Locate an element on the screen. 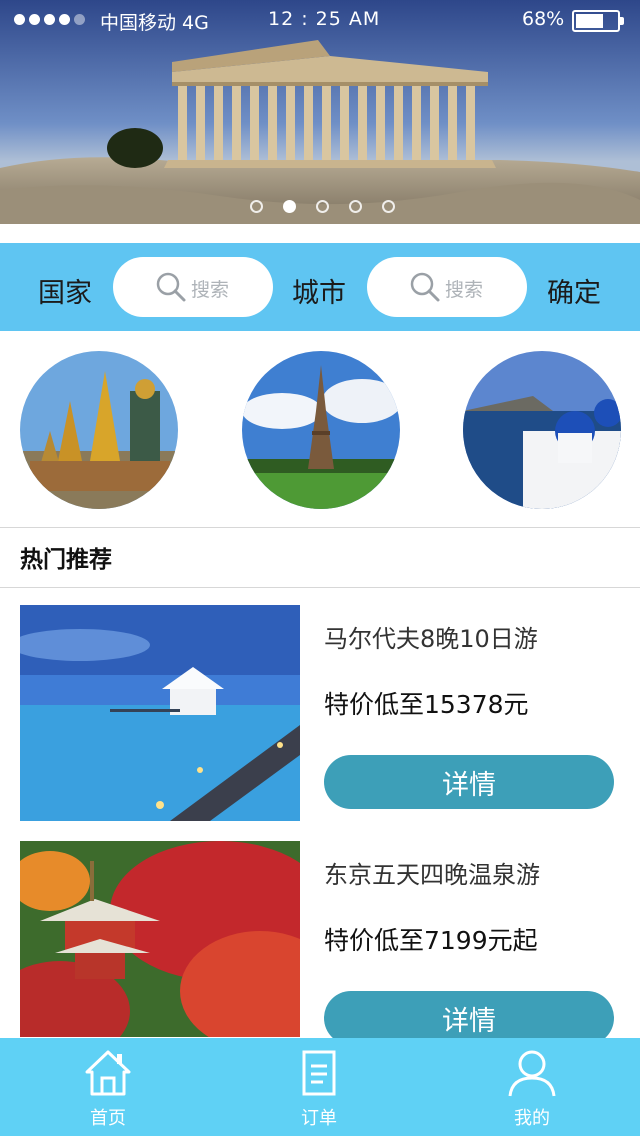  maldives-pier-image is located at coordinates (160, 713).